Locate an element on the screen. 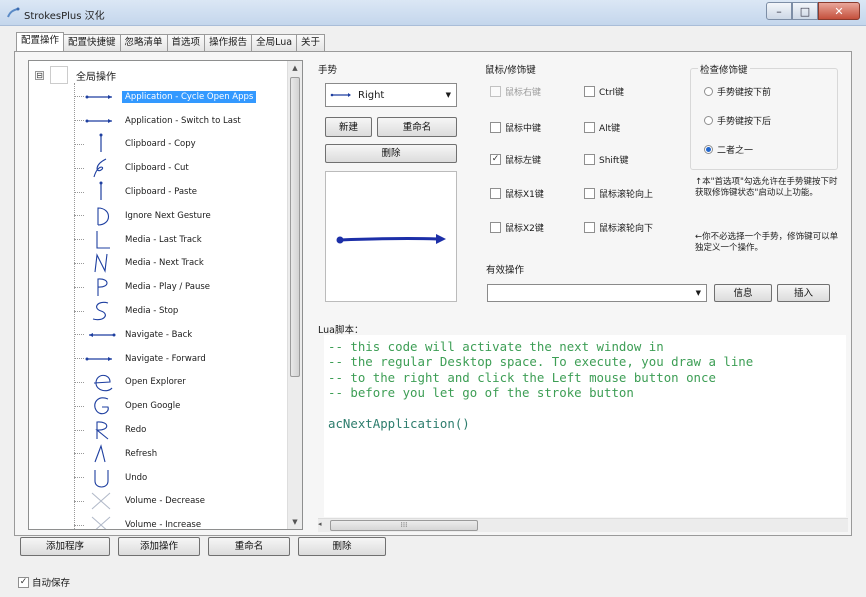  alt-option: Alt键 is located at coordinates (602, 127).